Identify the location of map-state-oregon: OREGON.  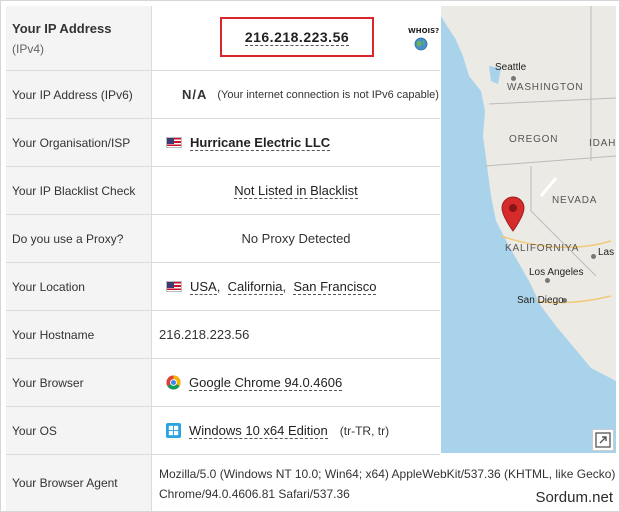
(534, 139).